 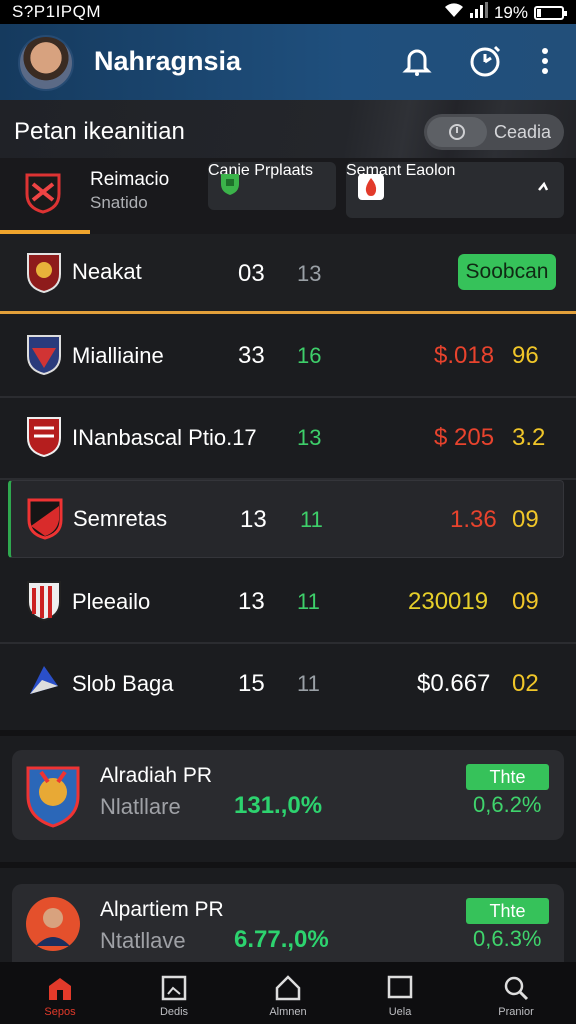 I want to click on nav-label: Uela, so click(x=400, y=1012).